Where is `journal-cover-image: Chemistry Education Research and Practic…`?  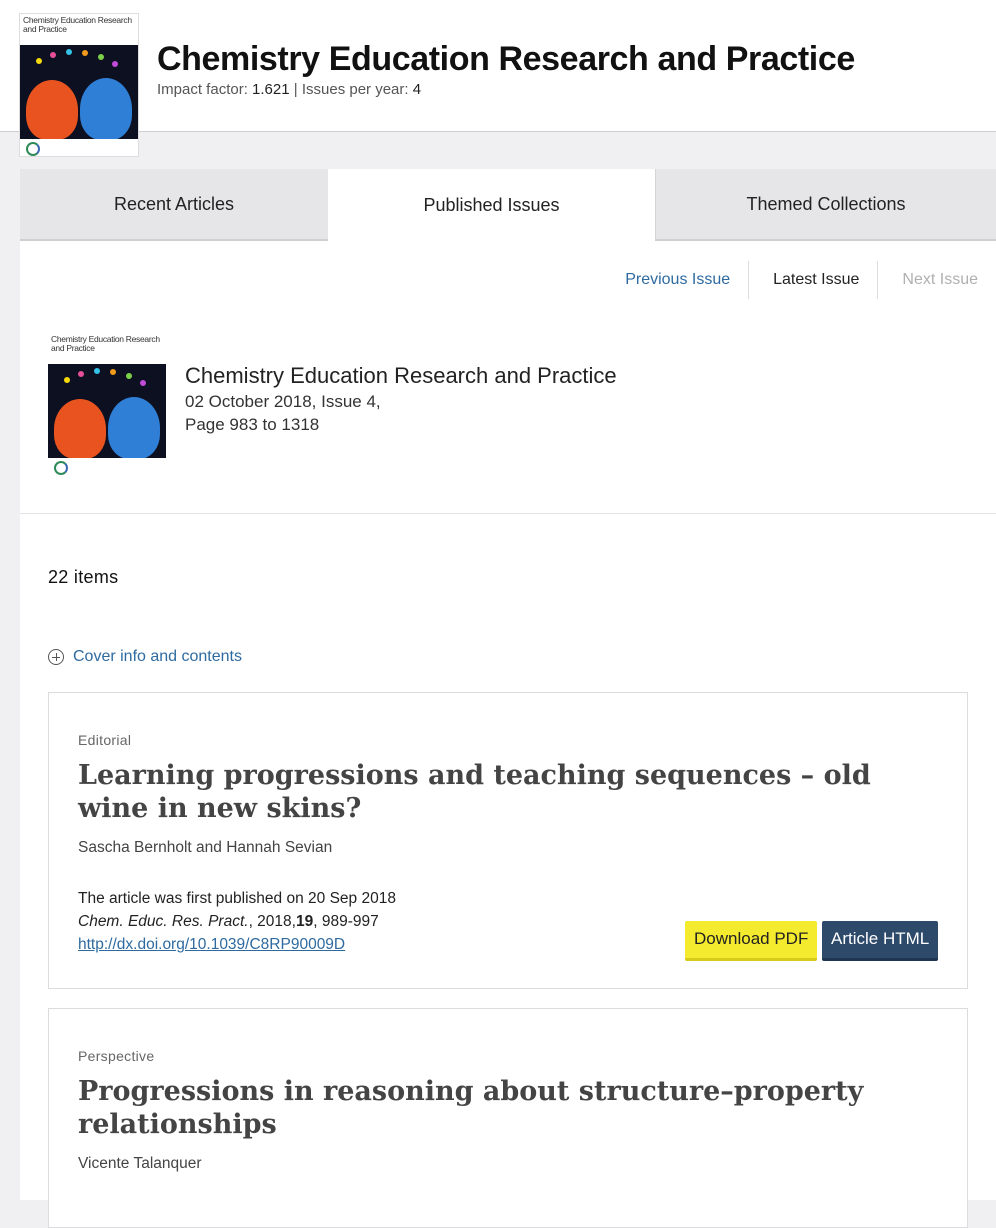
journal-cover-image: Chemistry Education Research and Practic… is located at coordinates (79, 85).